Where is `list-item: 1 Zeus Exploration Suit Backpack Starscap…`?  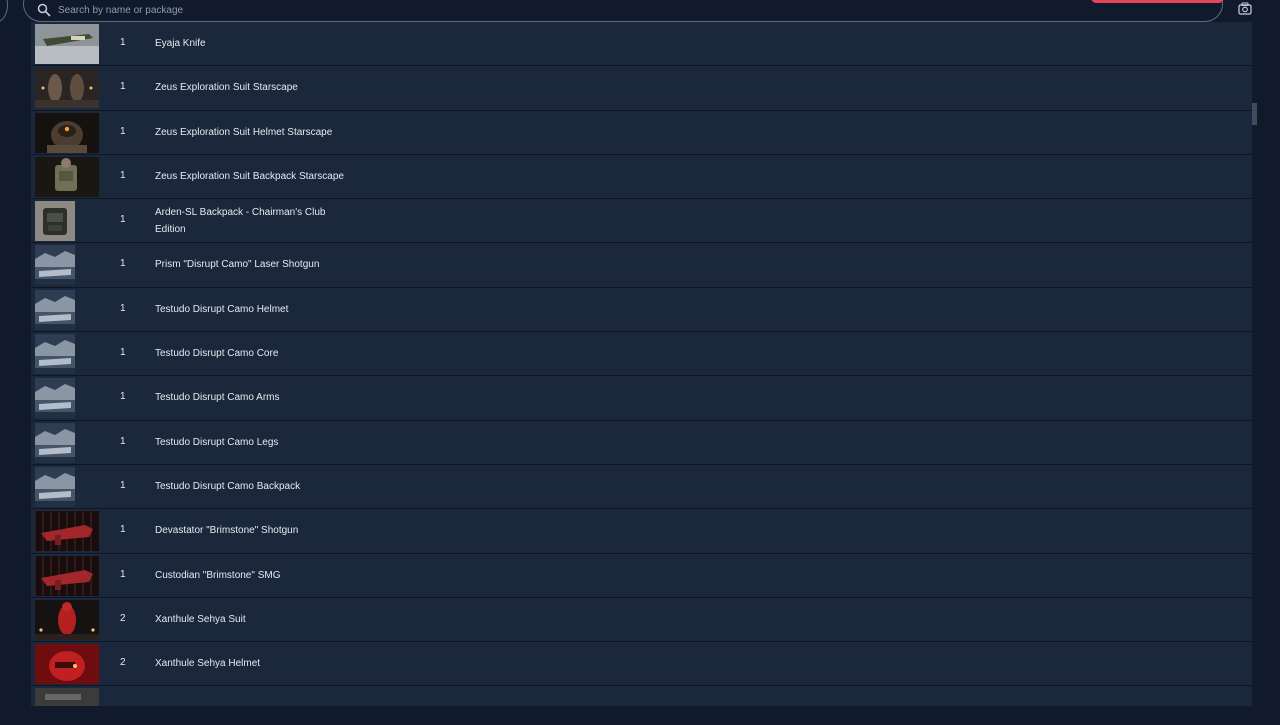 list-item: 1 Zeus Exploration Suit Backpack Starscap… is located at coordinates (641, 177).